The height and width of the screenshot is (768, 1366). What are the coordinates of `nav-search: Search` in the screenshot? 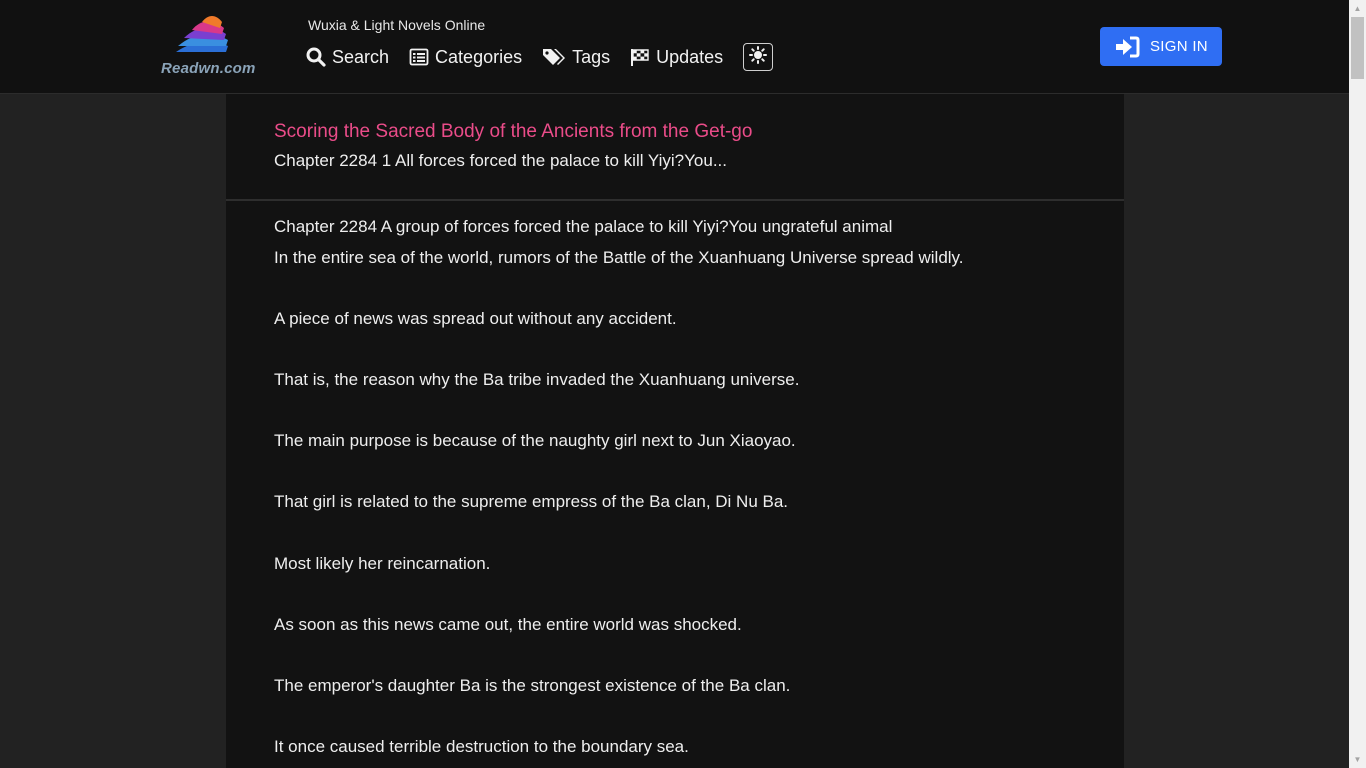 It's located at (347, 57).